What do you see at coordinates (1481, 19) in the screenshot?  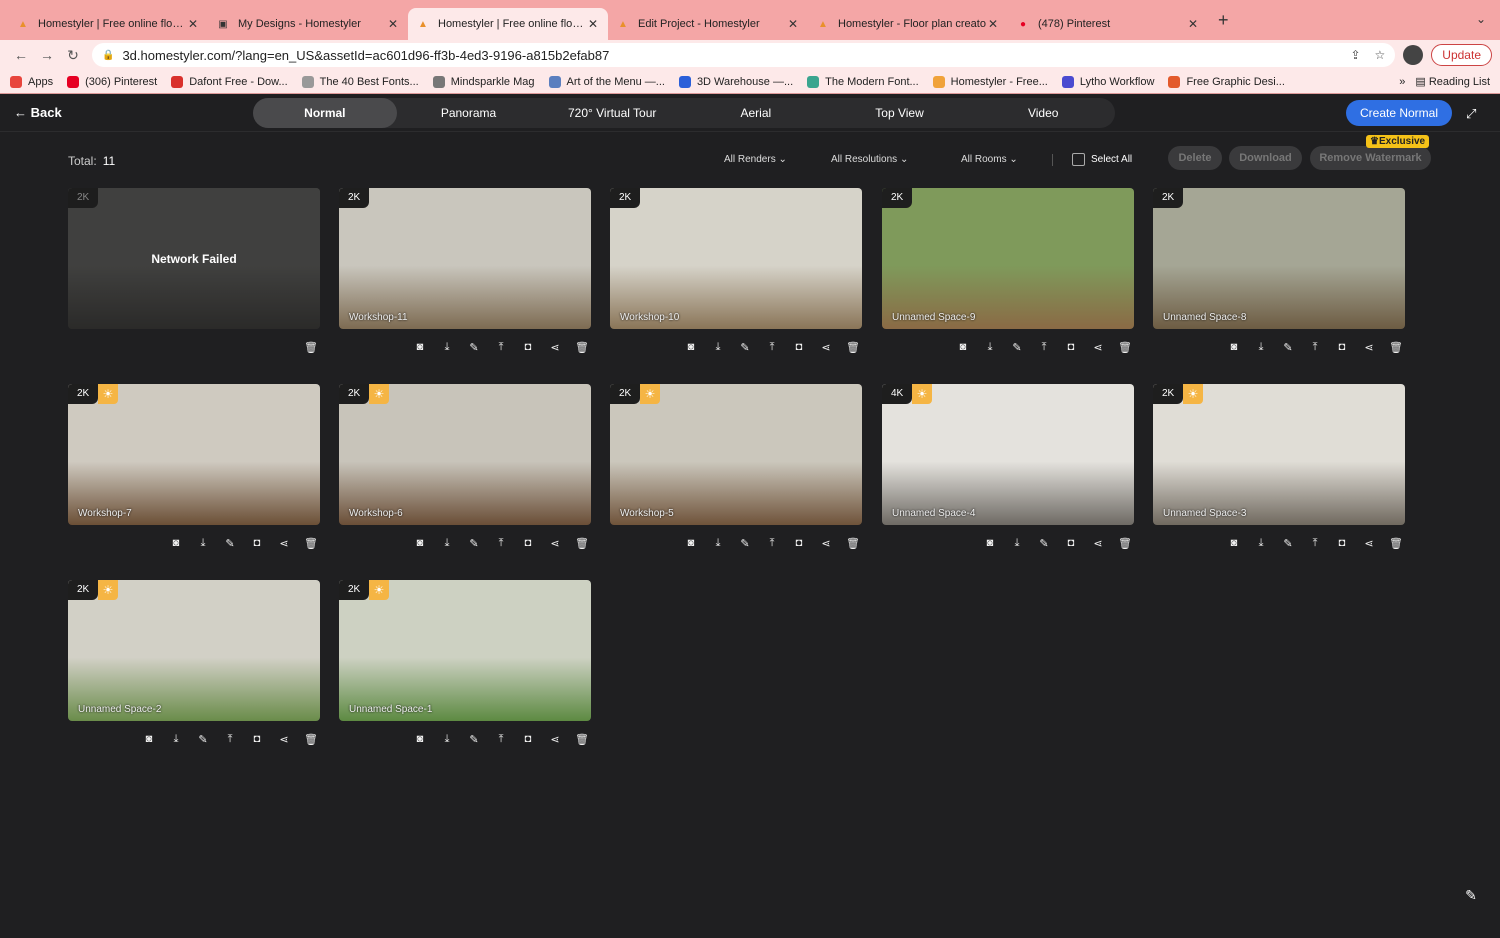 I see `tab-search-icon: ⌄` at bounding box center [1481, 19].